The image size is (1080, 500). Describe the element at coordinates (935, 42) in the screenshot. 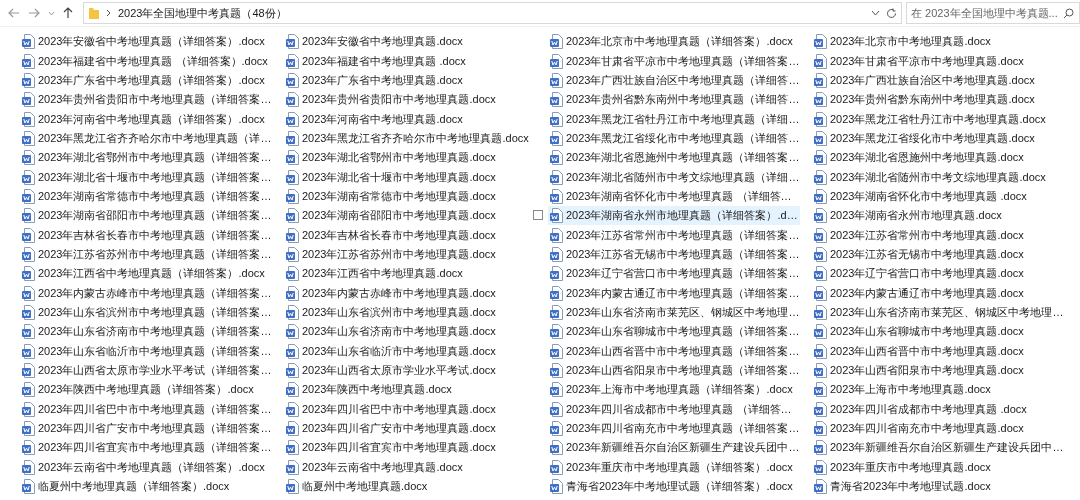

I see `file-item: 2023年北京市中考地理真题.docx` at that location.